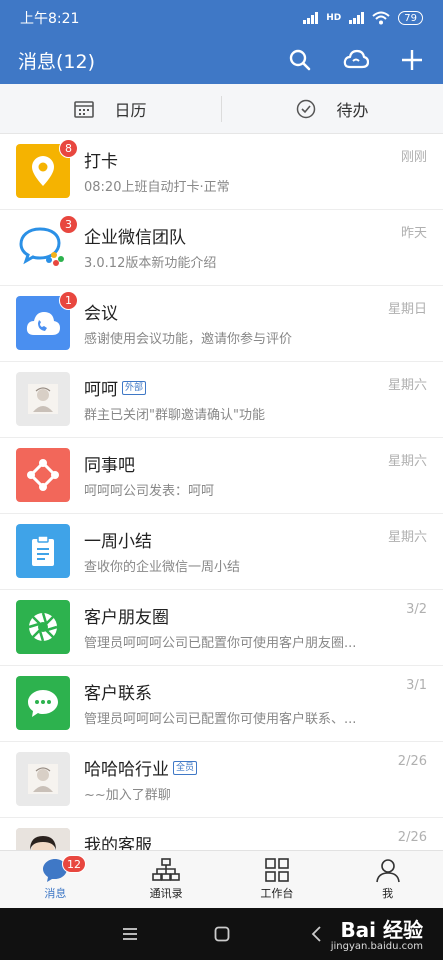 This screenshot has height=960, width=443. I want to click on todo-entry: 待办, so click(332, 109).